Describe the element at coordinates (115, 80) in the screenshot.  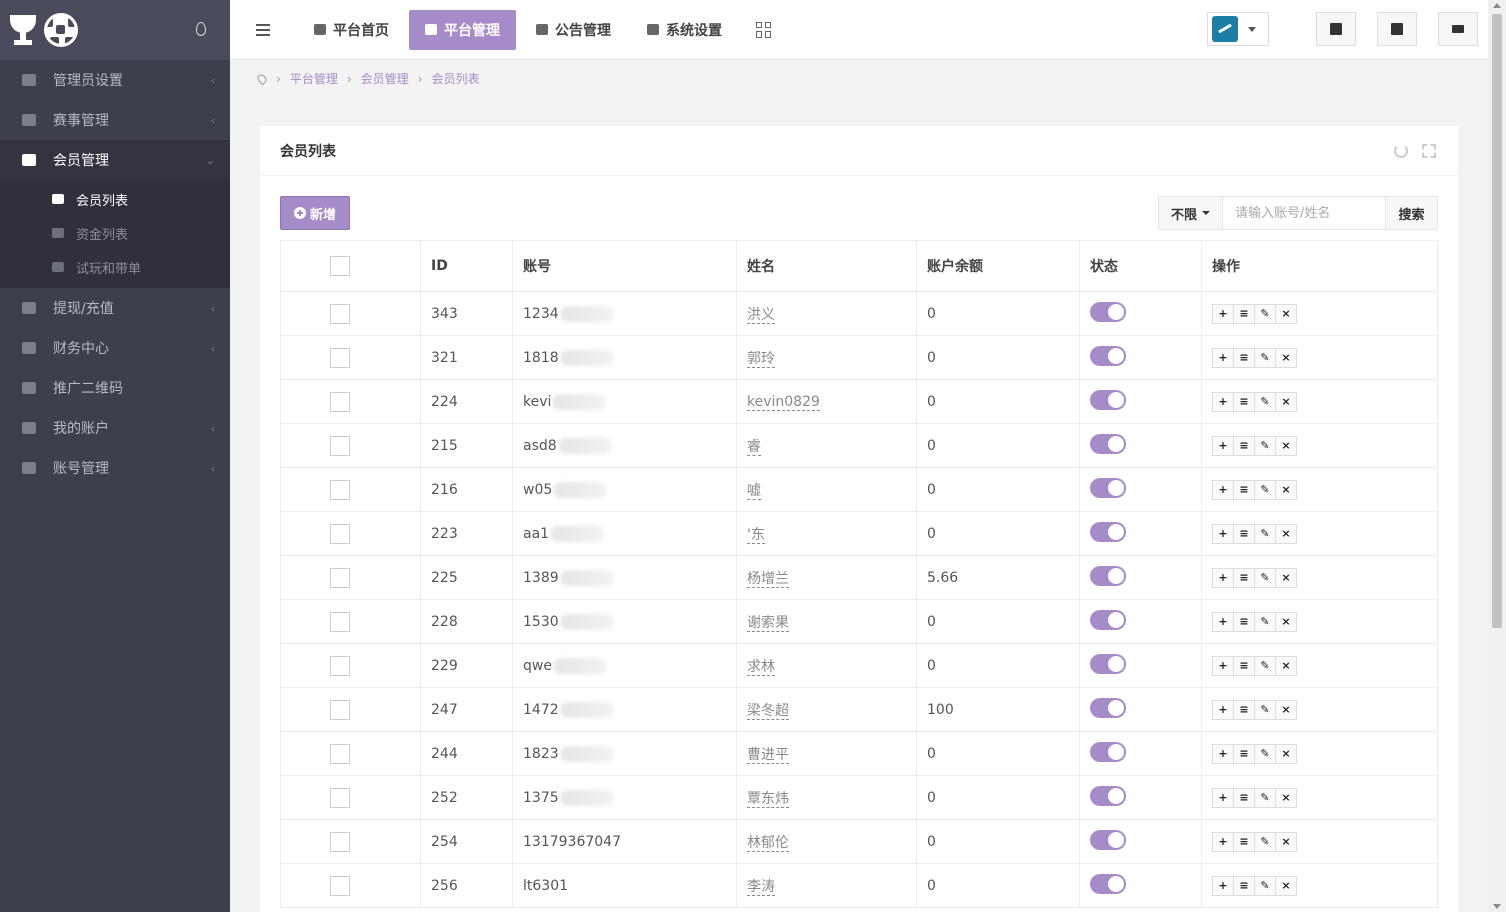
I see `sidebar-item: 管理员设置 ‹` at that location.